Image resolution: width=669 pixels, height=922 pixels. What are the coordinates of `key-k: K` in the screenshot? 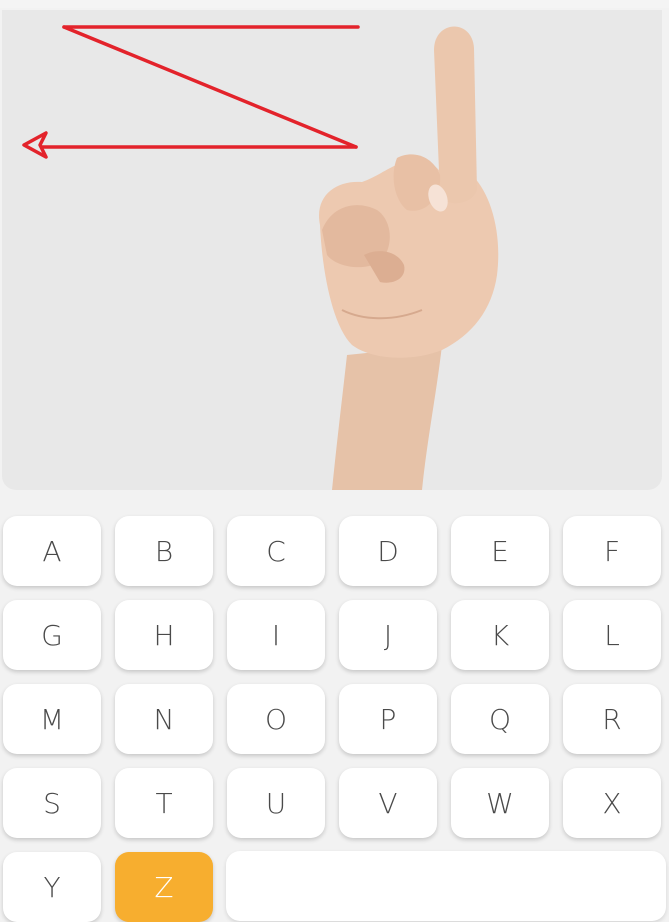 It's located at (500, 635).